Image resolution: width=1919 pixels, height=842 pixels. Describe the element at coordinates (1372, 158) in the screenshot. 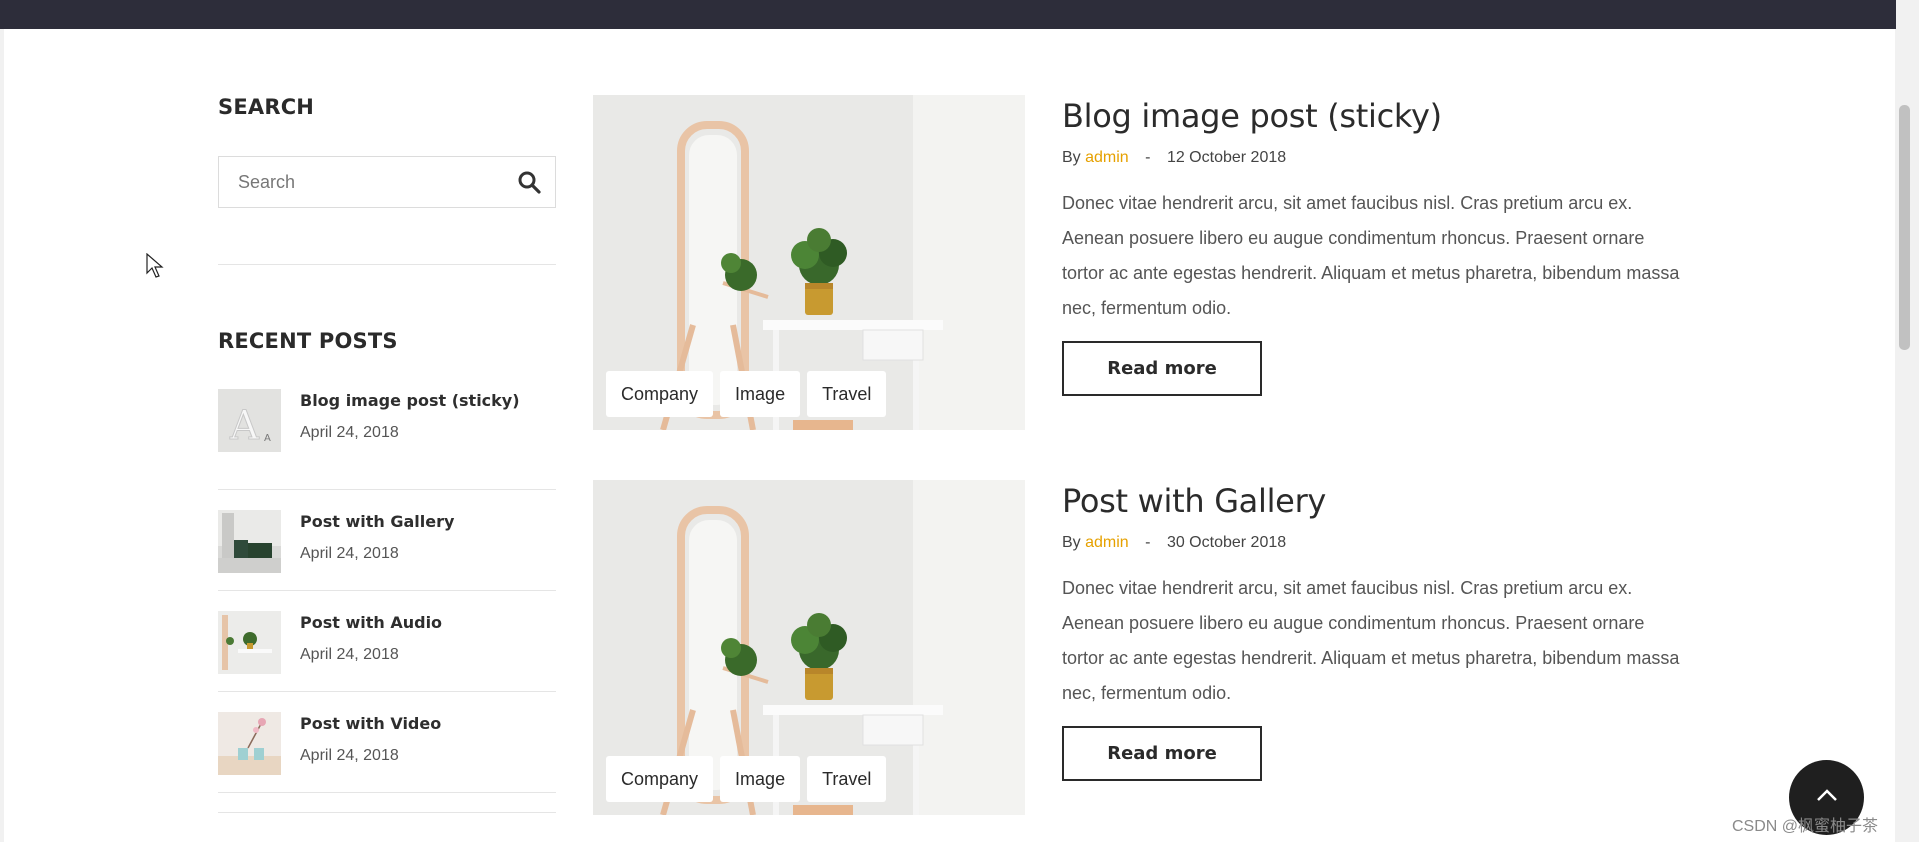

I see `post-meta: By admin - 12 October 2018` at that location.